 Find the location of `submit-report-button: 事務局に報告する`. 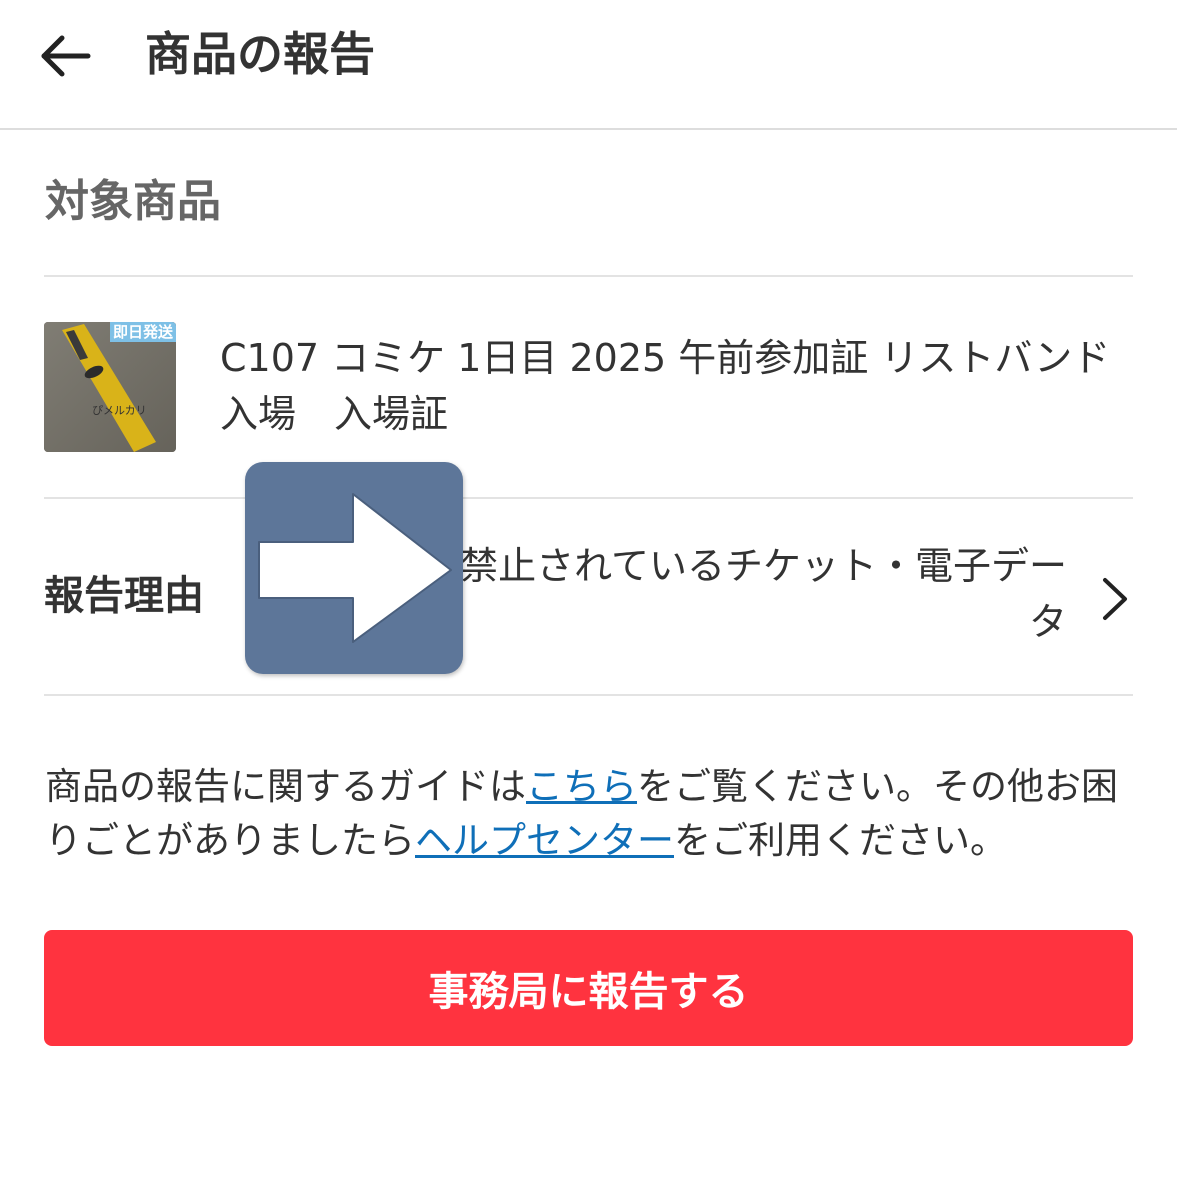

submit-report-button: 事務局に報告する is located at coordinates (588, 988).